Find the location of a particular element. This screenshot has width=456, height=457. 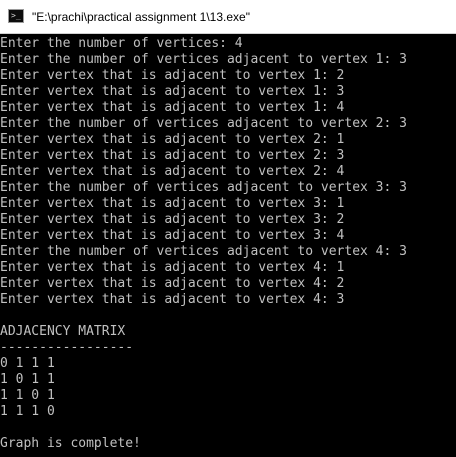

result-message: Graph is complete! is located at coordinates (70, 443).